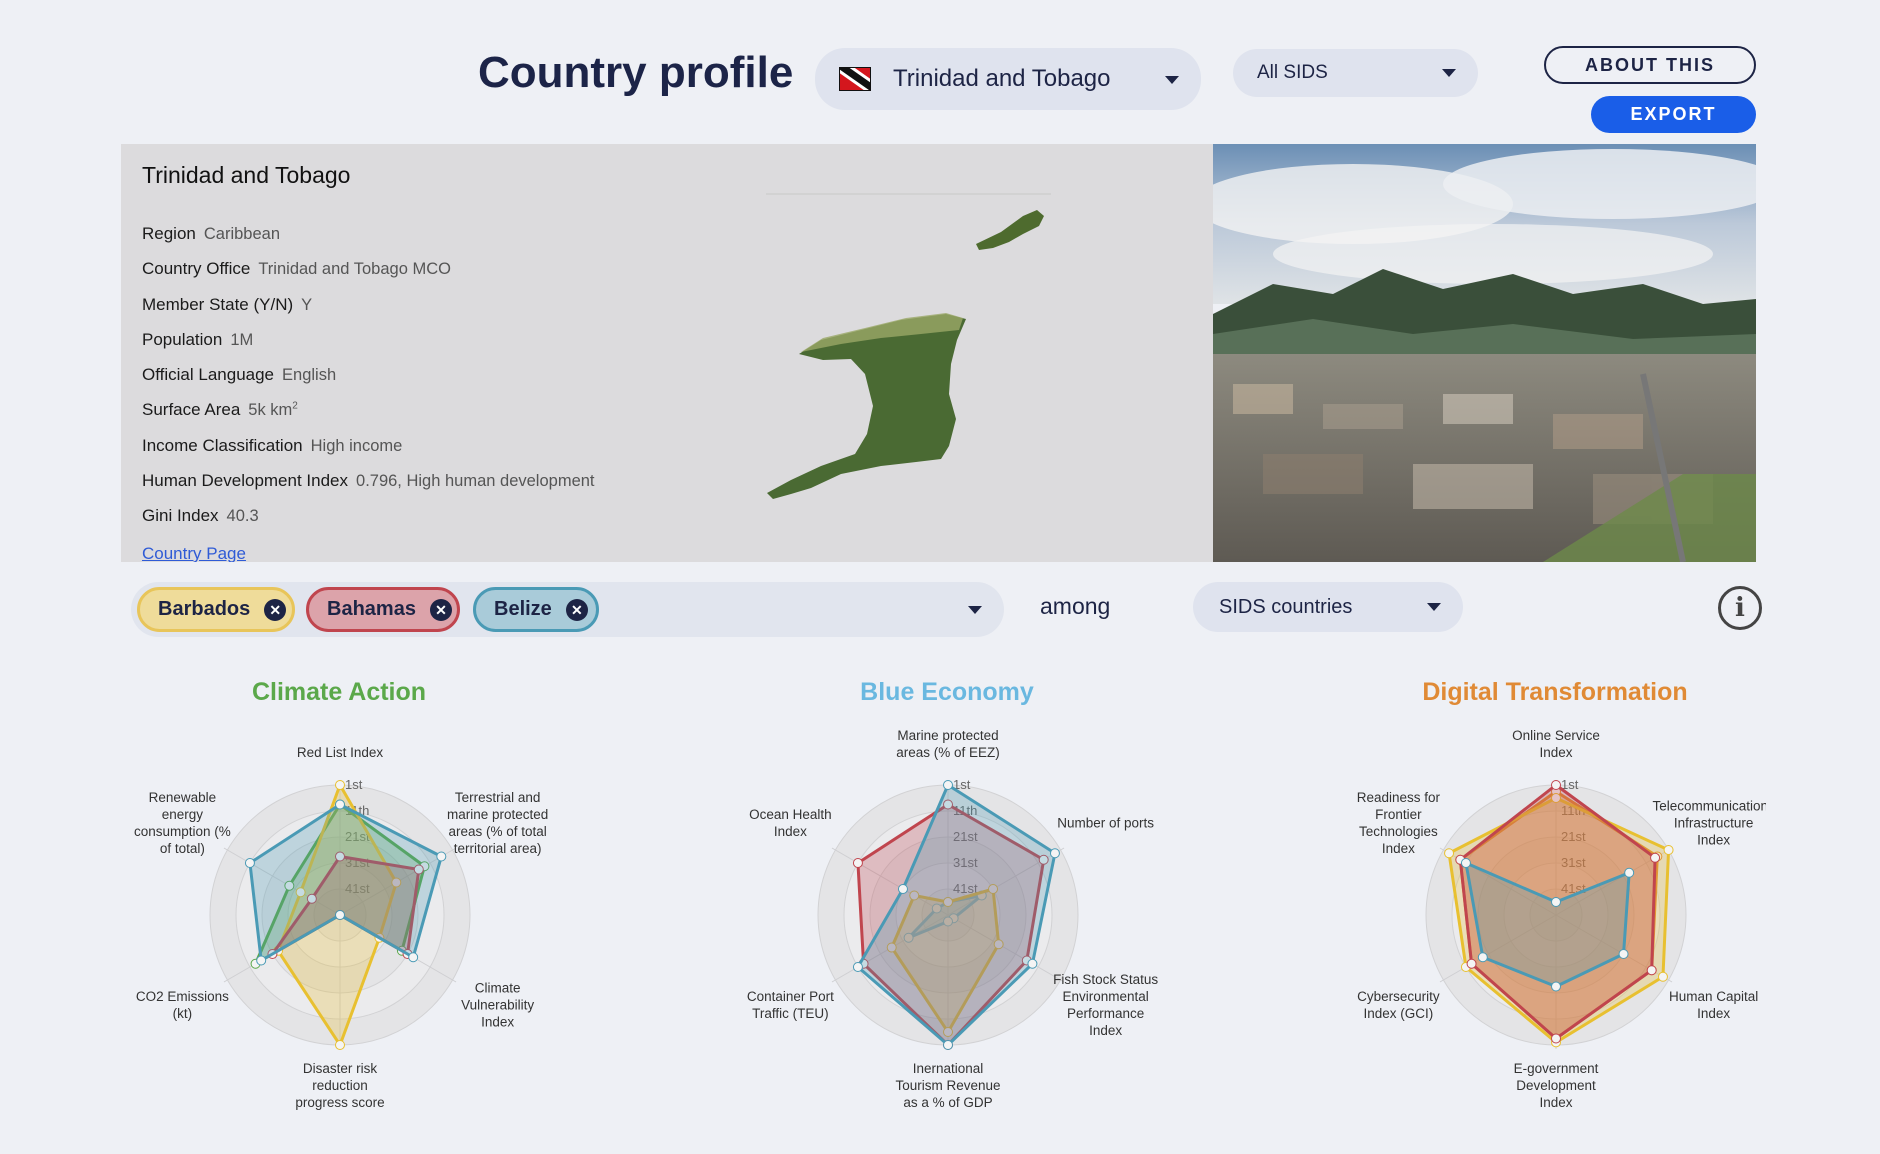 Image resolution: width=1880 pixels, height=1154 pixels. What do you see at coordinates (309, 375) in the screenshot?
I see `fact-value: English` at bounding box center [309, 375].